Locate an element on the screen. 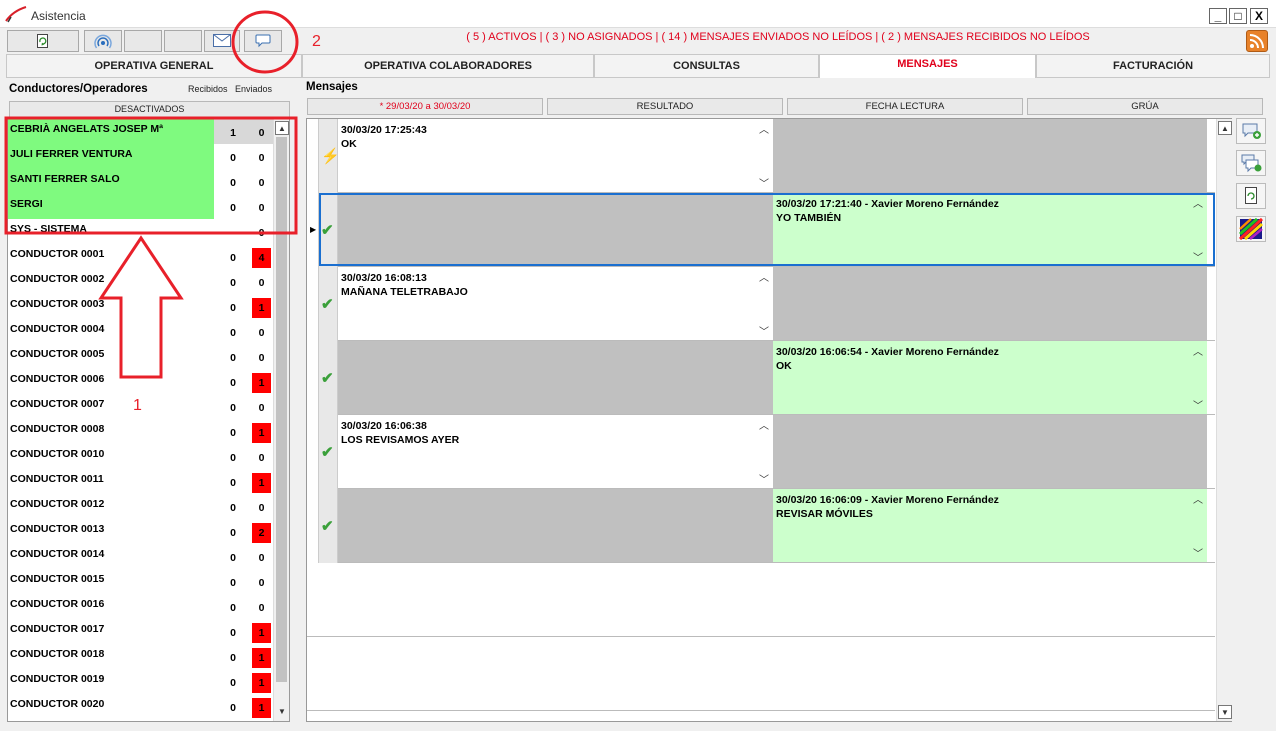  tab-facturacion: FACTURACIÓN is located at coordinates (1153, 66).